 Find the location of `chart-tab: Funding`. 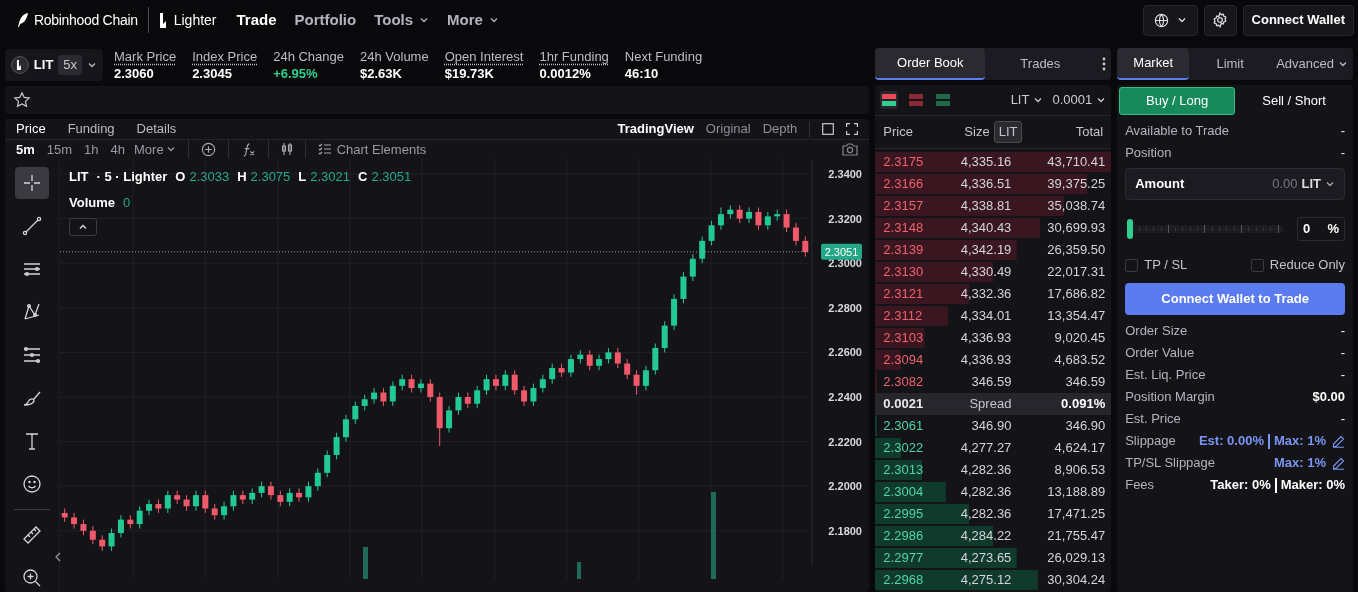

chart-tab: Funding is located at coordinates (91, 129).